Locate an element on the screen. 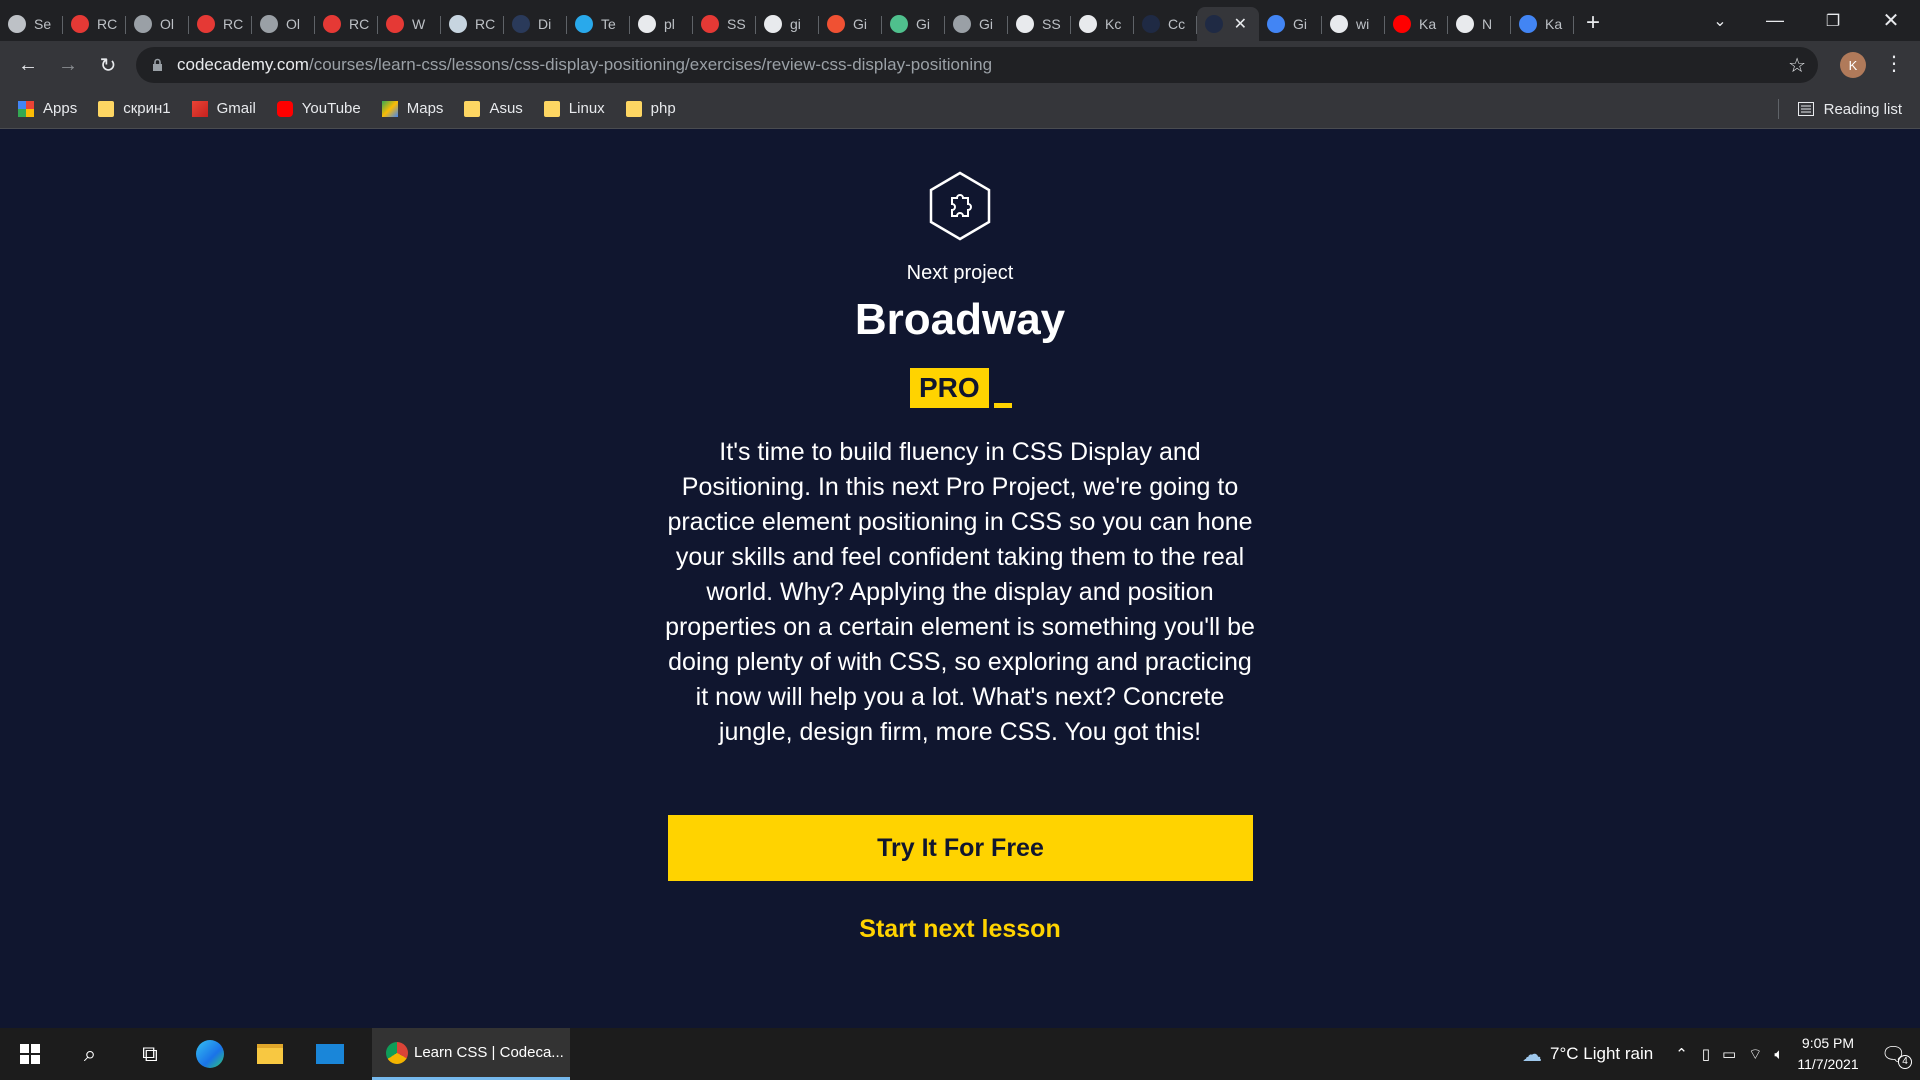  gmail-icon is located at coordinates (199, 108).